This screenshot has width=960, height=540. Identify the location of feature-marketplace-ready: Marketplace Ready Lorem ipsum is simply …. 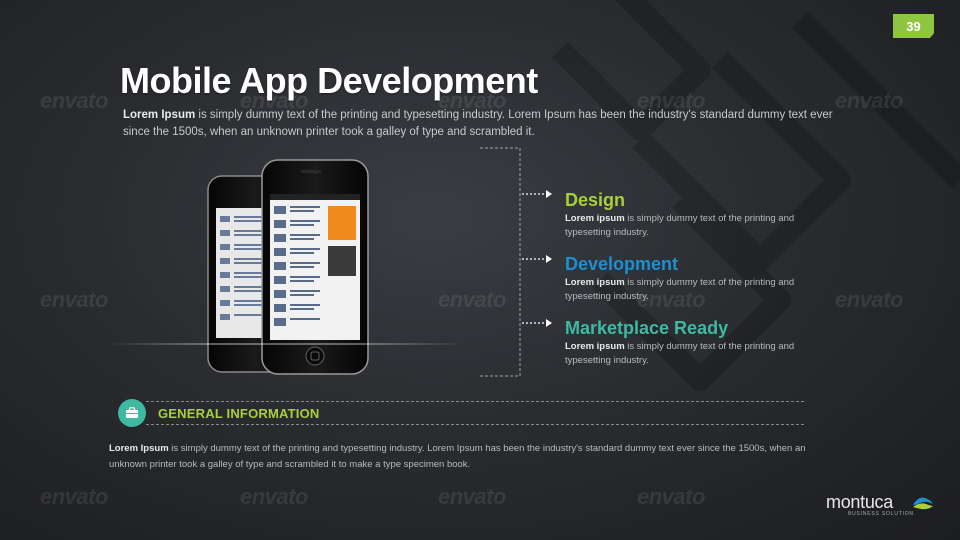
(680, 342).